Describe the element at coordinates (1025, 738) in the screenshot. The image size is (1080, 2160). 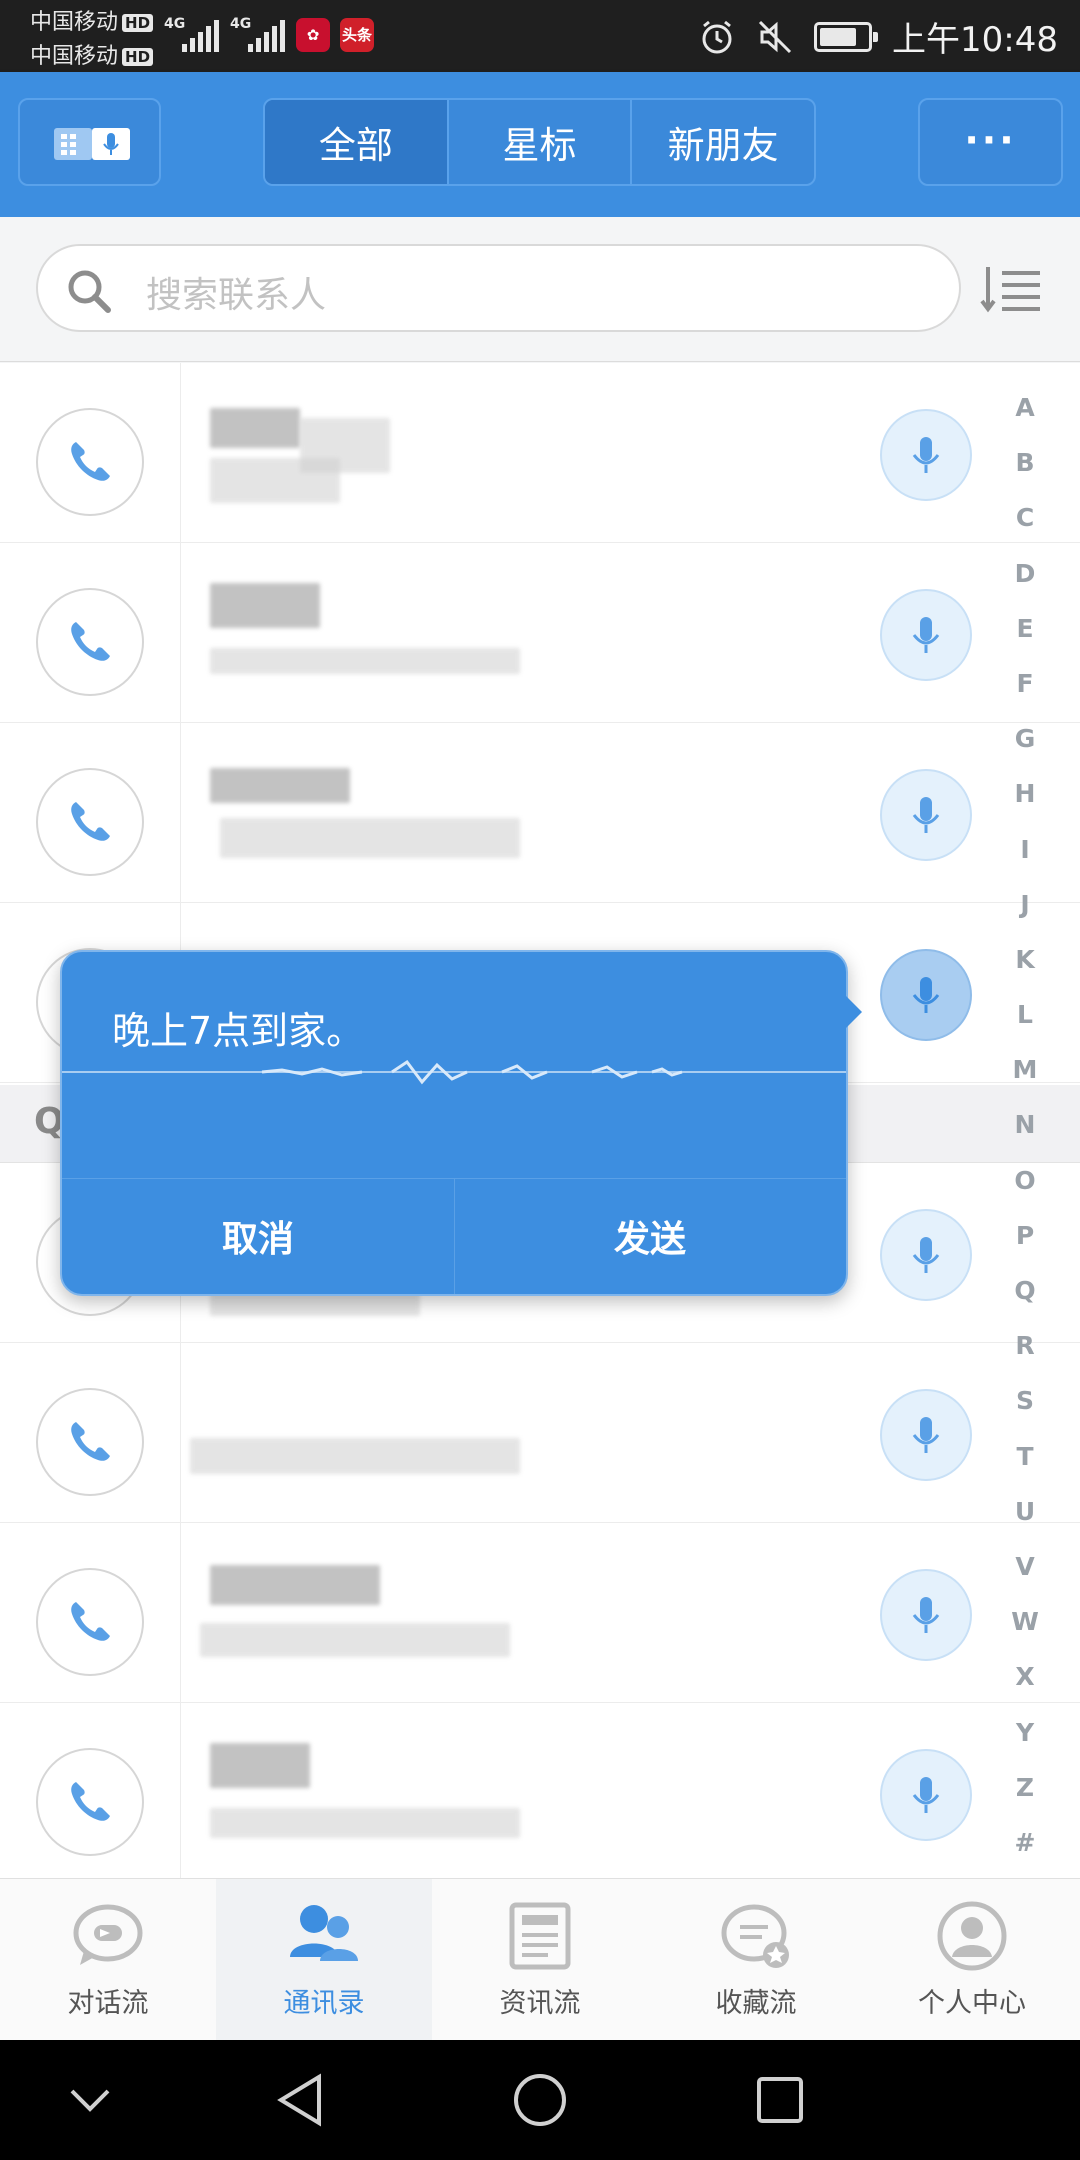
I see `alphabet-letter: G` at that location.